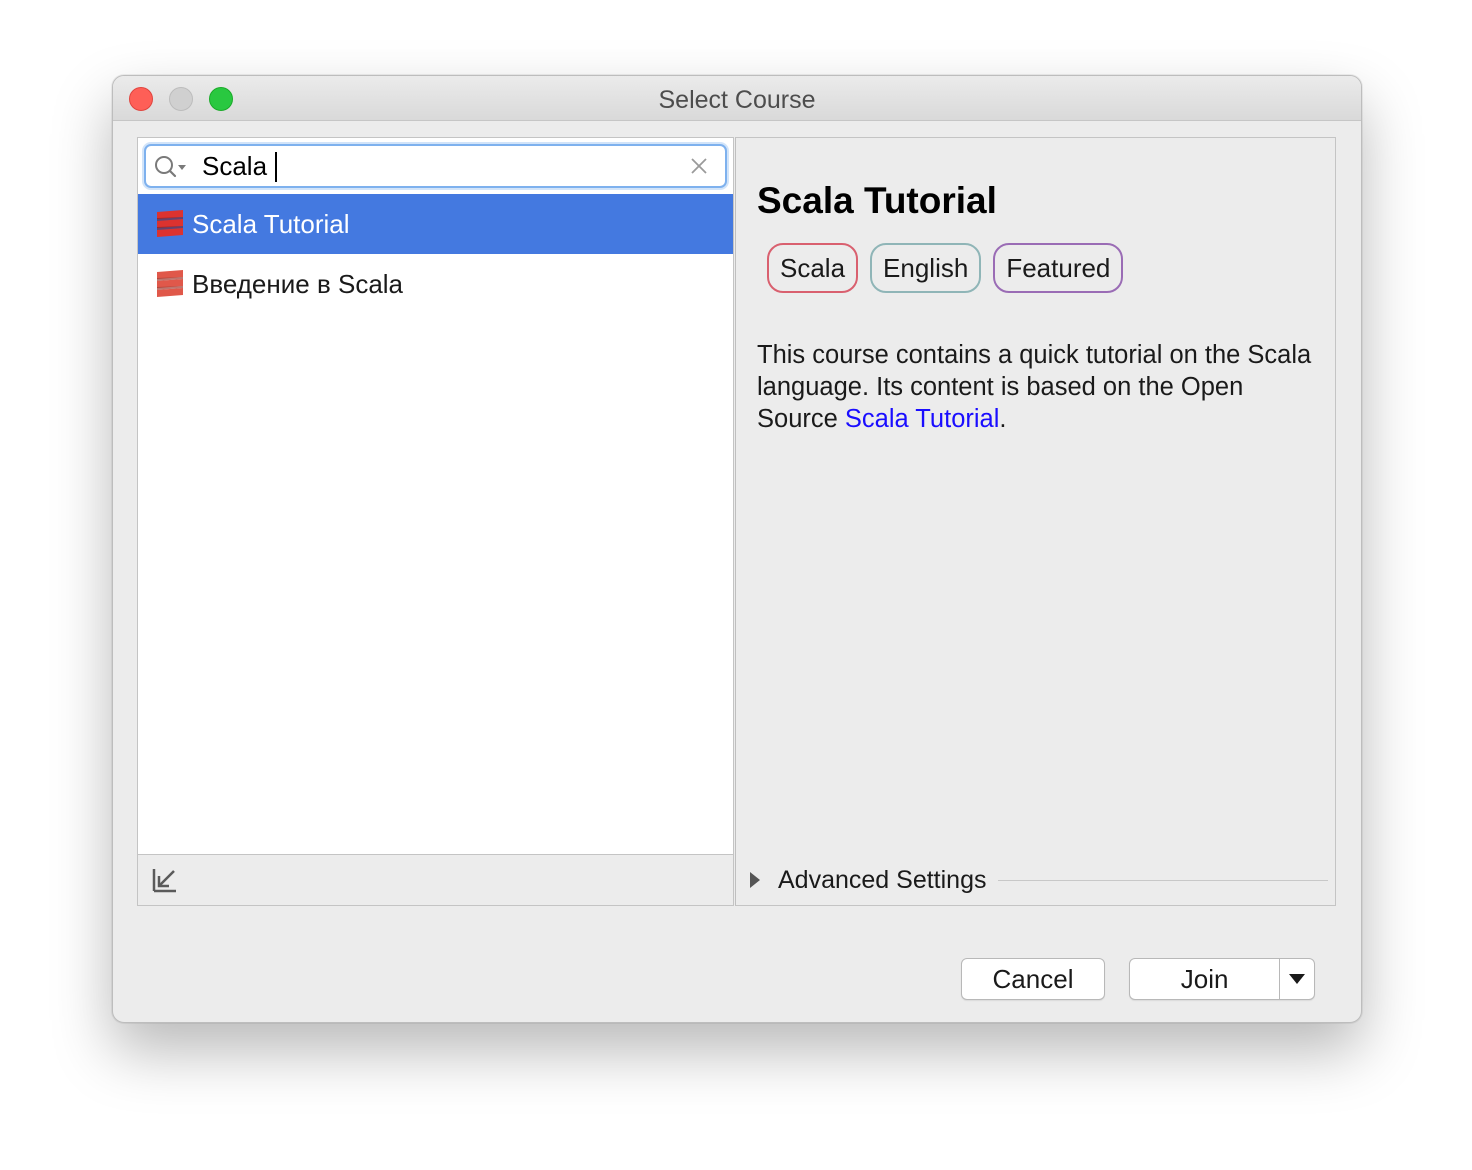  I want to click on text-caret, so click(276, 167).